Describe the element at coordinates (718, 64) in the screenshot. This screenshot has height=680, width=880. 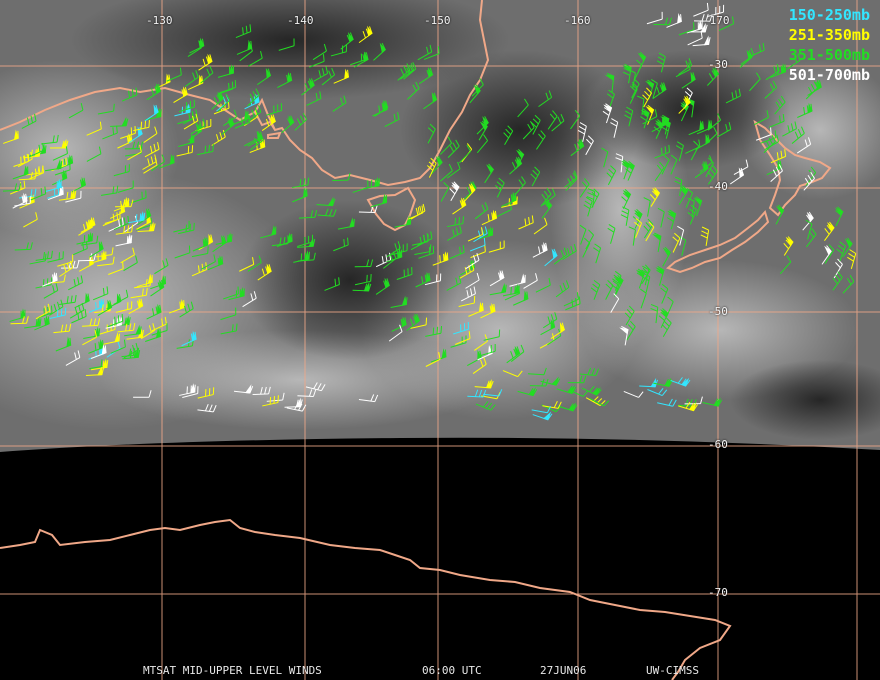
I see `lat-label-30: -30` at that location.